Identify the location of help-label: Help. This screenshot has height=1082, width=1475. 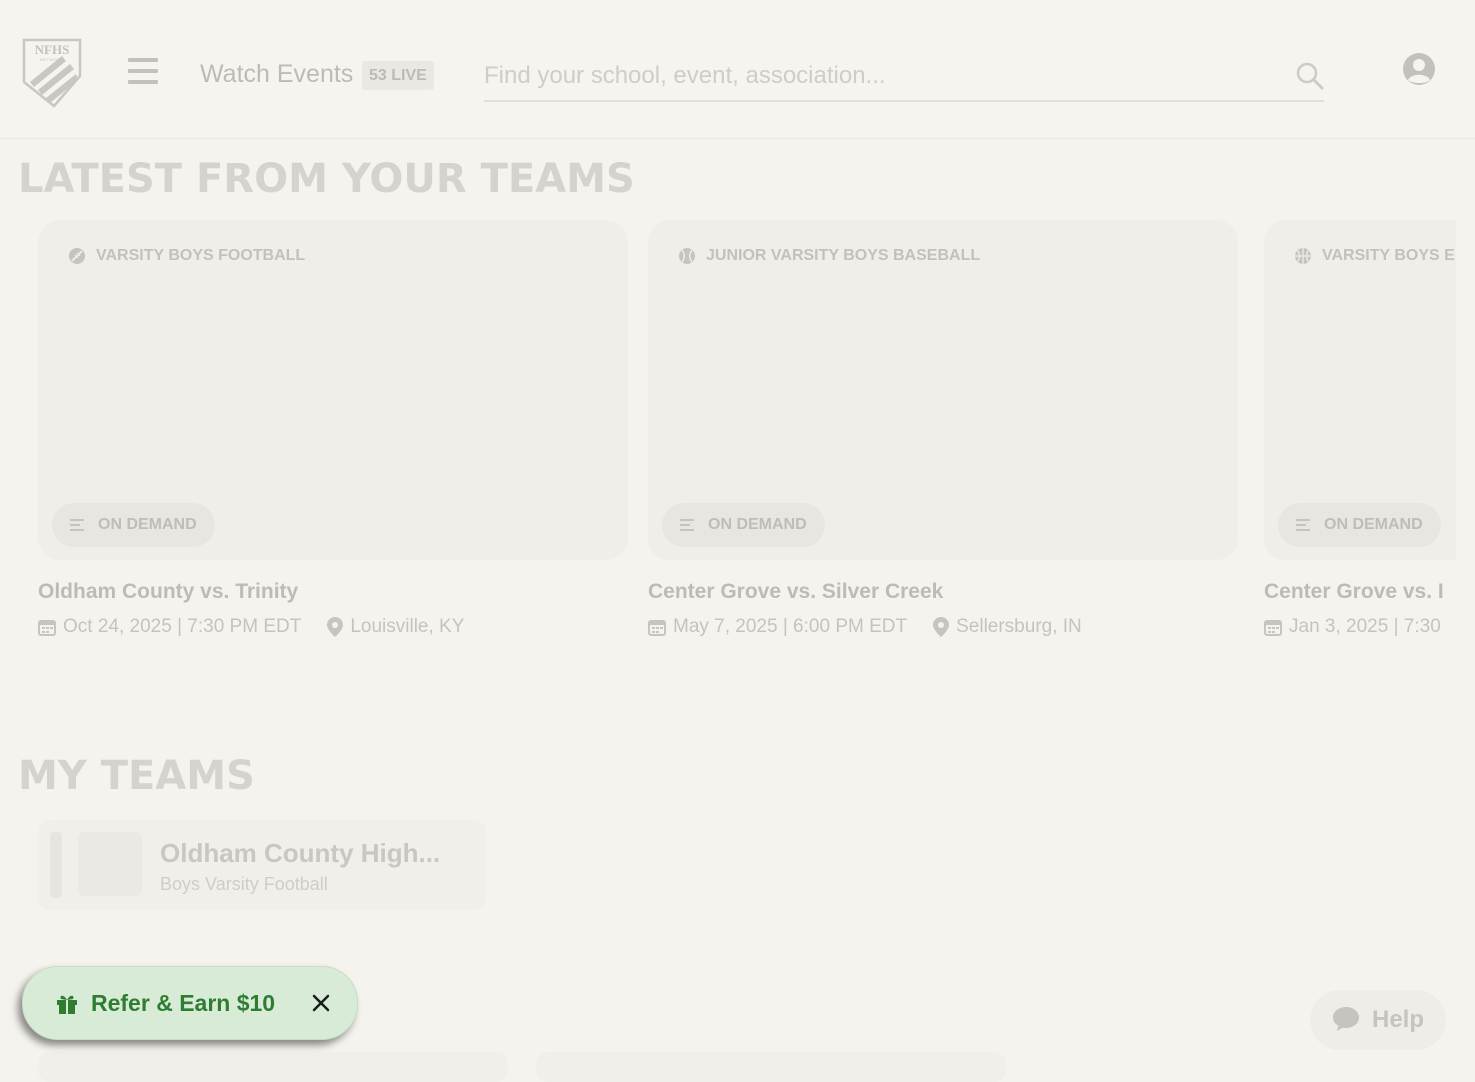
(1398, 1019).